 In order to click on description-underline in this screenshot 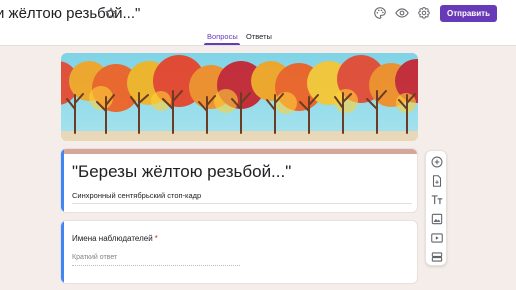, I will do `click(242, 203)`.